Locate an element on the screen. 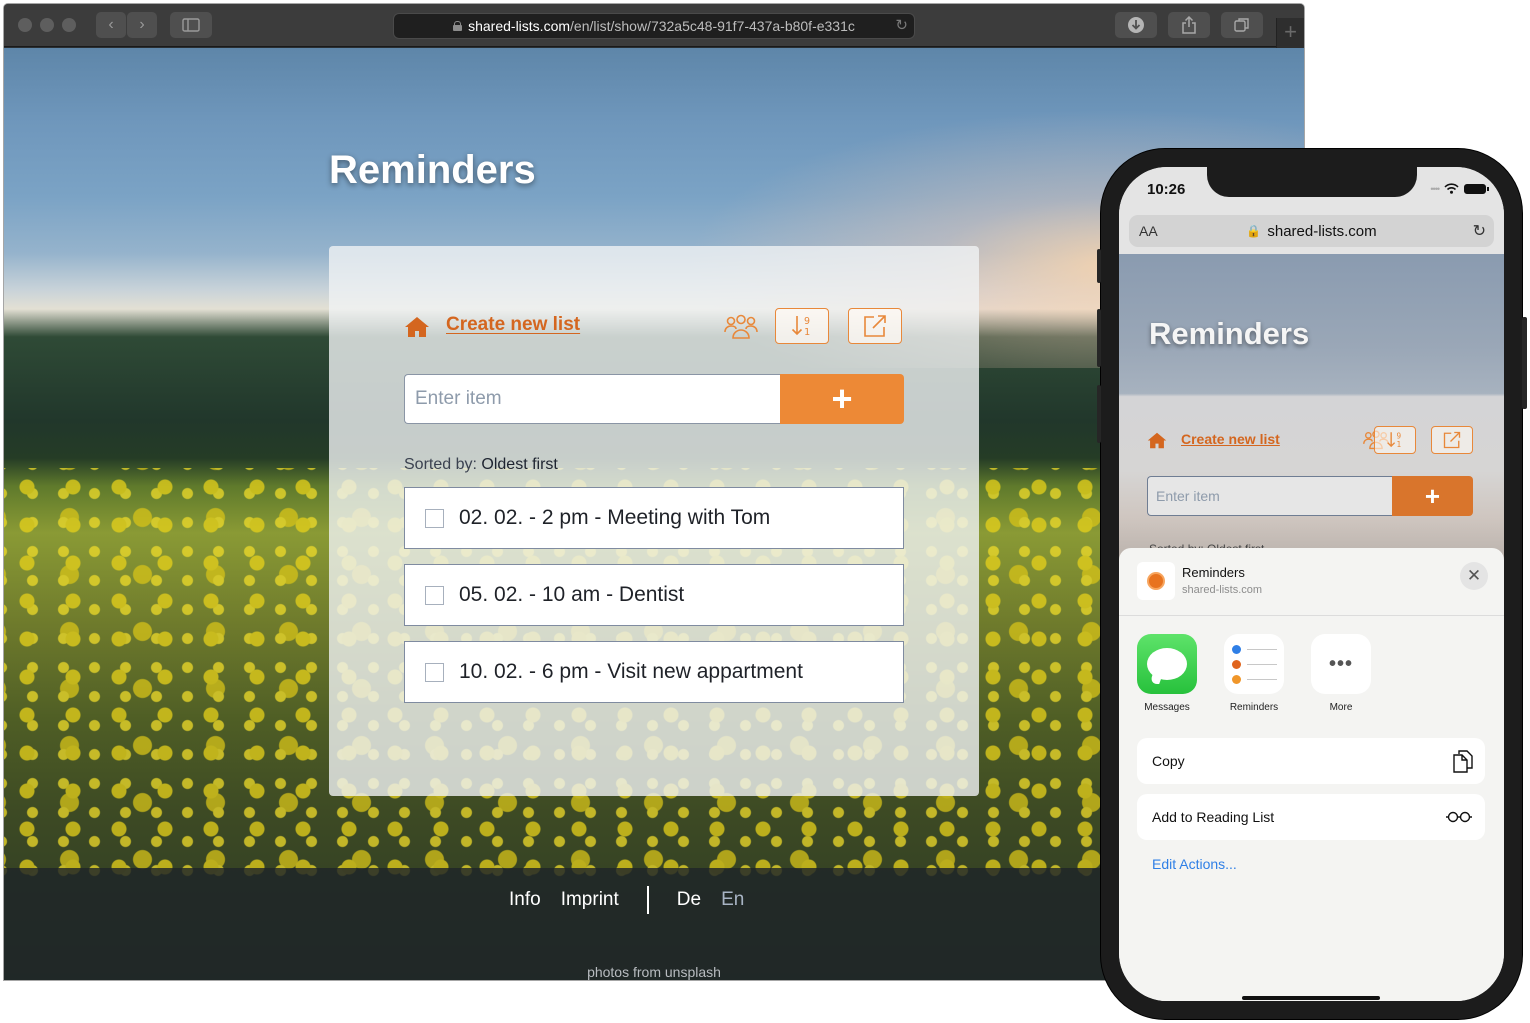 This screenshot has height=1023, width=1530. chevron-right-icon: › is located at coordinates (142, 24).